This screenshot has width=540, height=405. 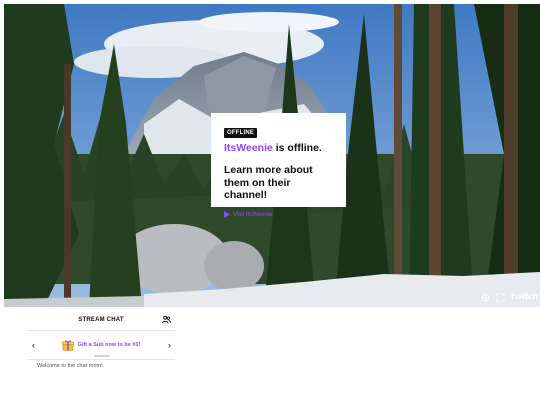 What do you see at coordinates (268, 182) in the screenshot?
I see `learn-more-text: Learn more about them on their channel!` at bounding box center [268, 182].